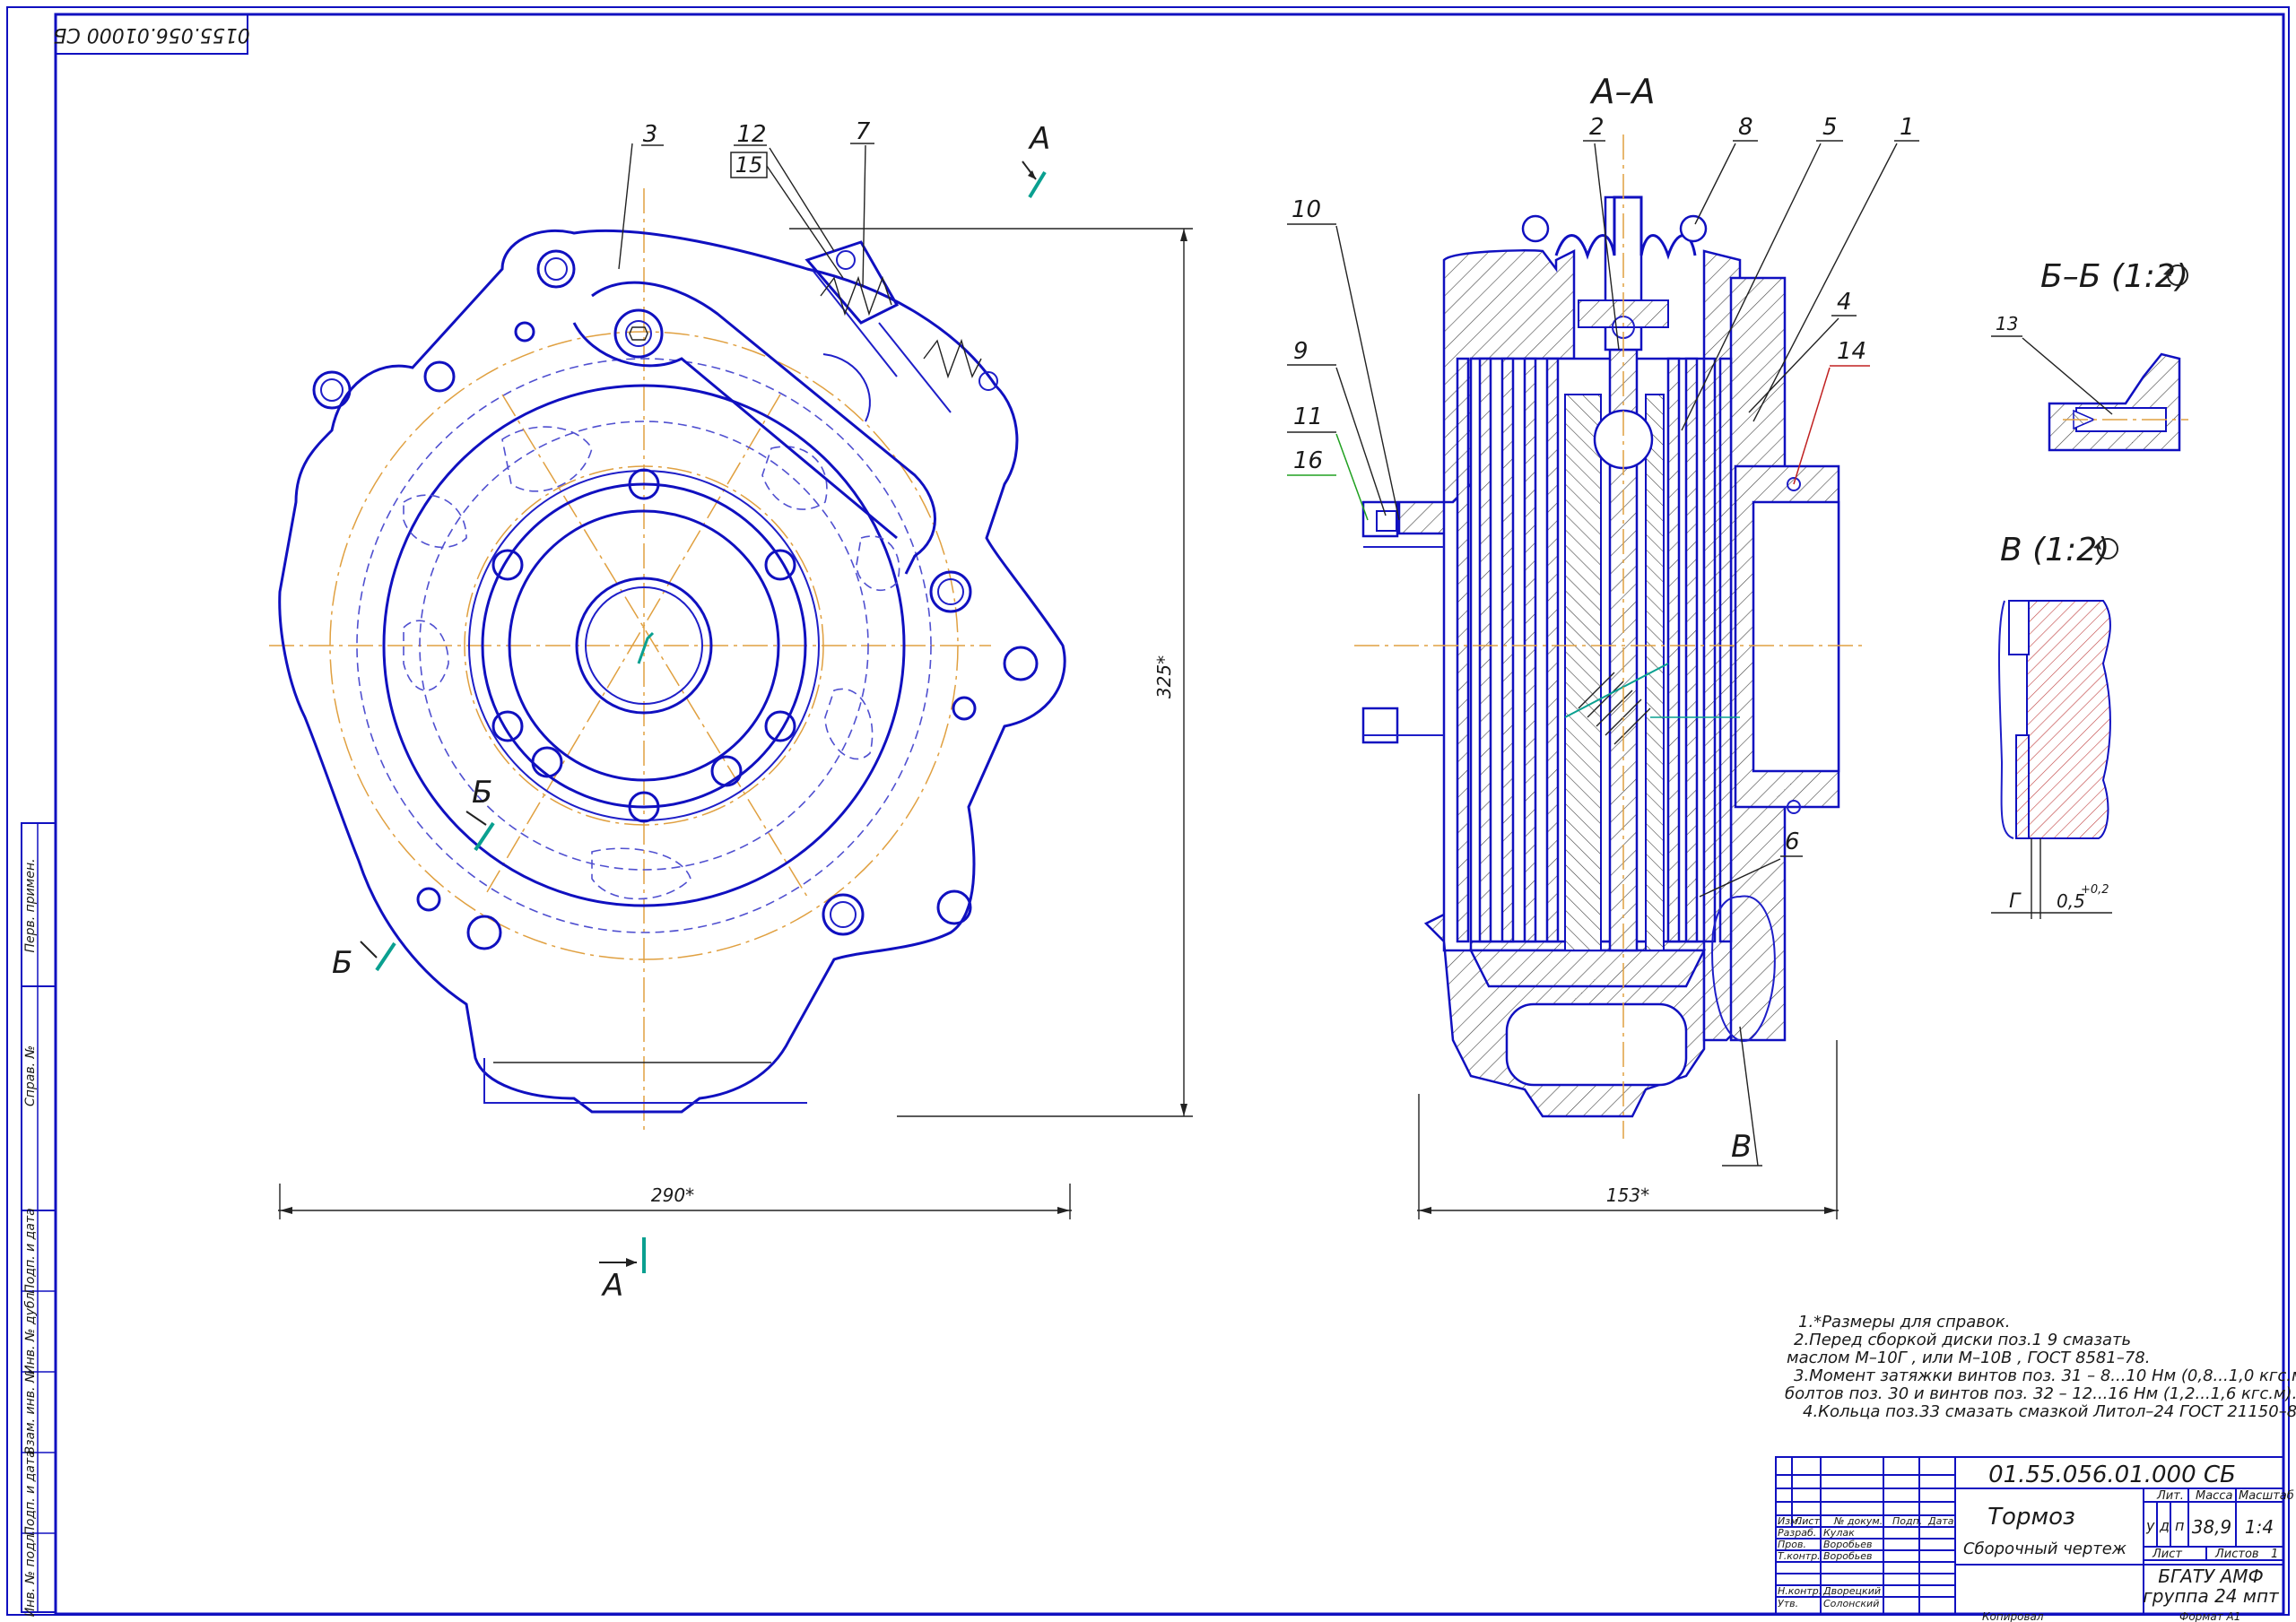 This screenshot has height=1622, width=2296. I want to click on note-2: 2.Перед сборкой диски поз.1 9 смазать, so click(1962, 1340).